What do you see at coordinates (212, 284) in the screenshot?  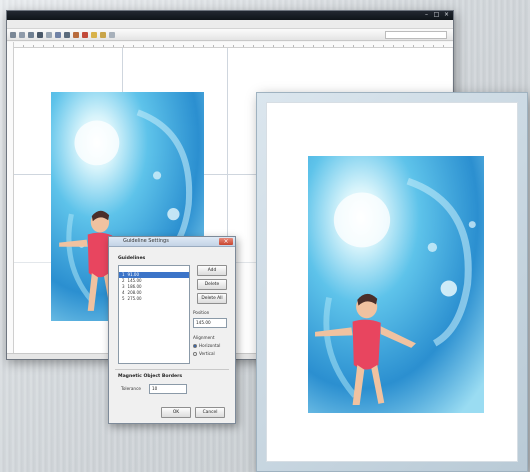 I see `delete-button: Delete` at bounding box center [212, 284].